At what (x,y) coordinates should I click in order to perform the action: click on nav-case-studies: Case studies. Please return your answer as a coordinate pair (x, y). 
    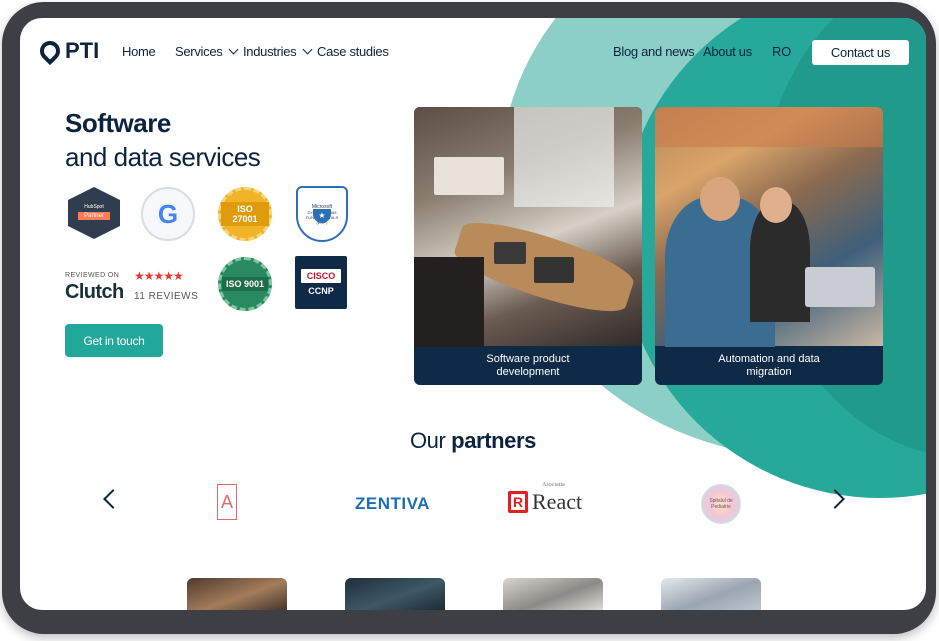
    Looking at the image, I should click on (353, 51).